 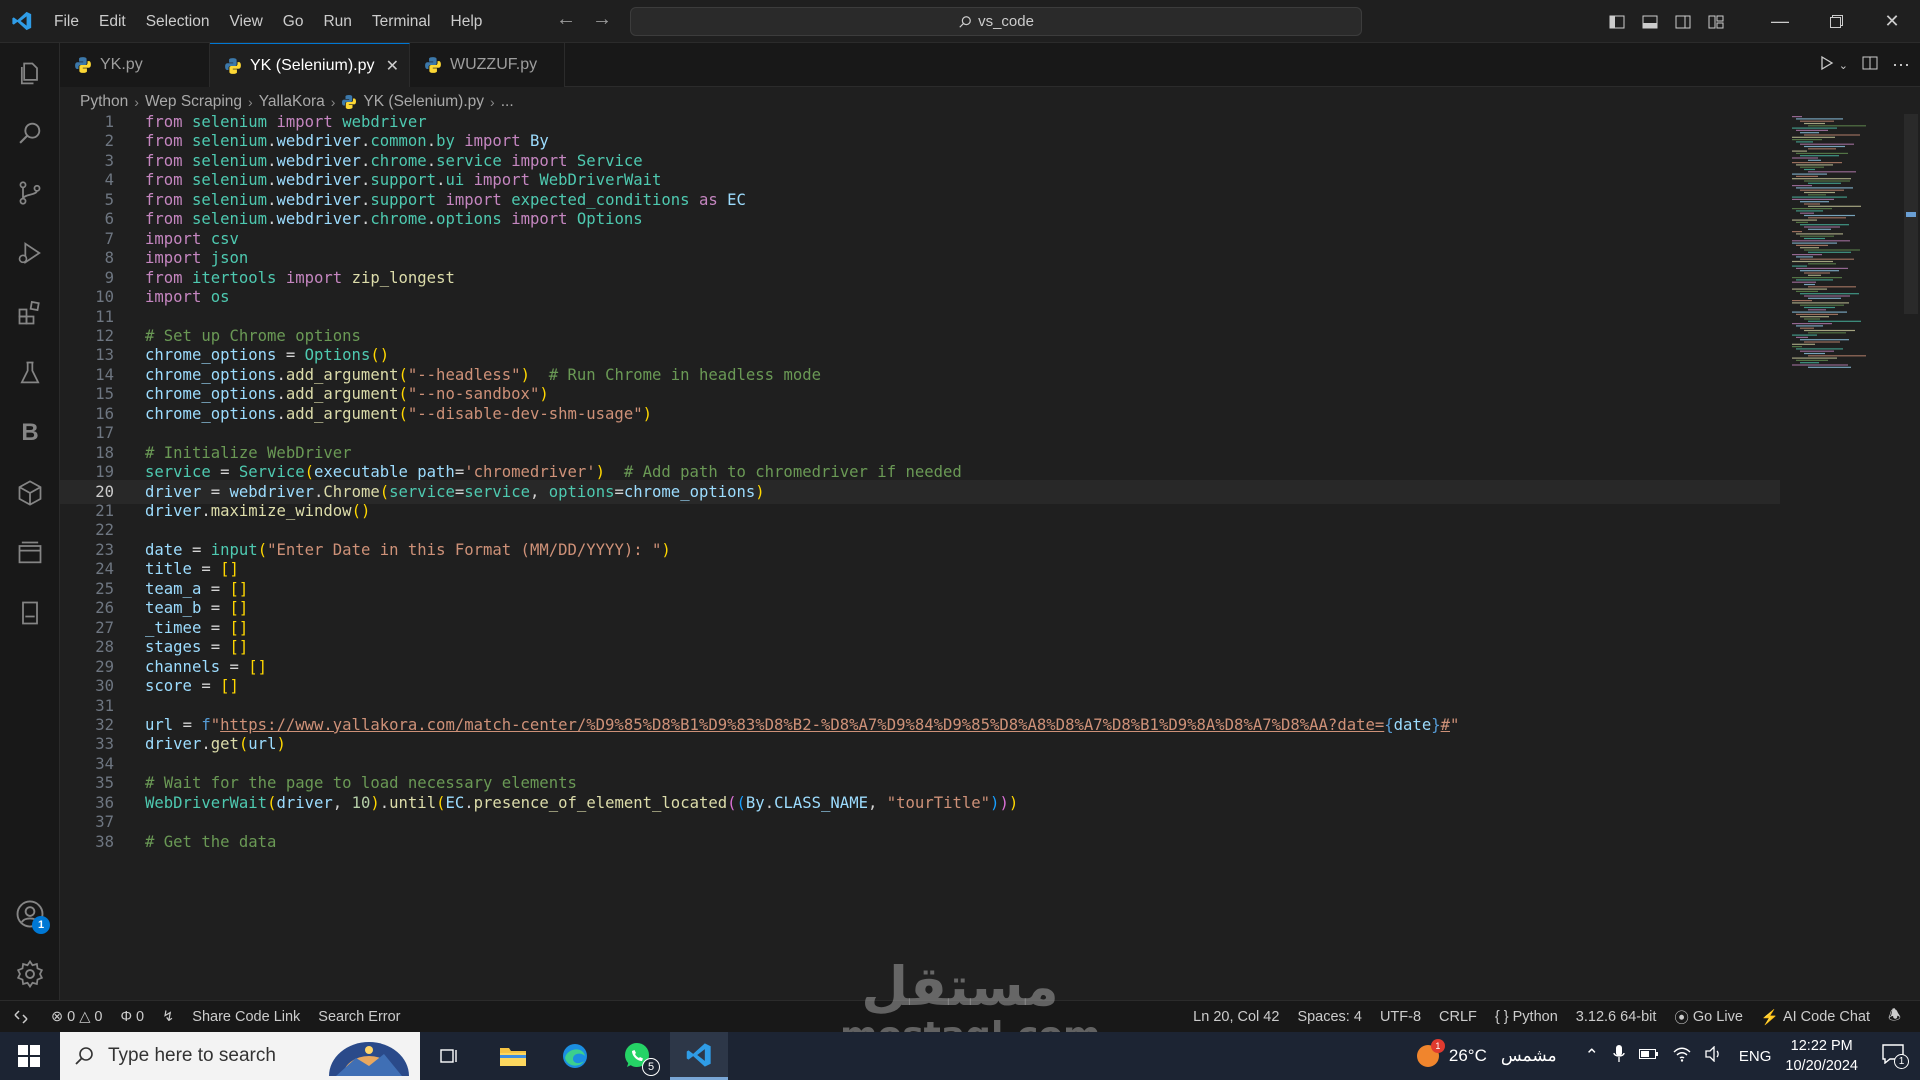 I want to click on menu-edit: Edit, so click(x=112, y=21).